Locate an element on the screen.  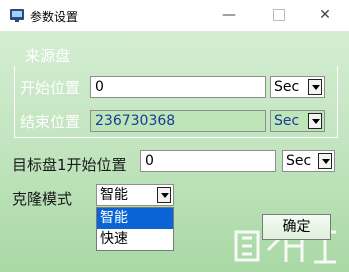
end-position-input: 236730368 is located at coordinates (178, 121).